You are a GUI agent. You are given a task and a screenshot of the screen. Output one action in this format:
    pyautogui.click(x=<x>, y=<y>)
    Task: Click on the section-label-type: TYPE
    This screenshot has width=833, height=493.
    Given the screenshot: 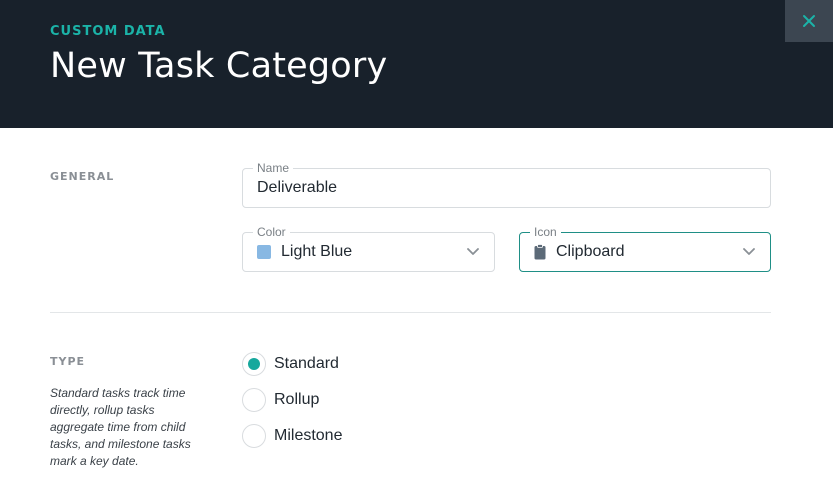 What is the action you would take?
    pyautogui.click(x=68, y=361)
    